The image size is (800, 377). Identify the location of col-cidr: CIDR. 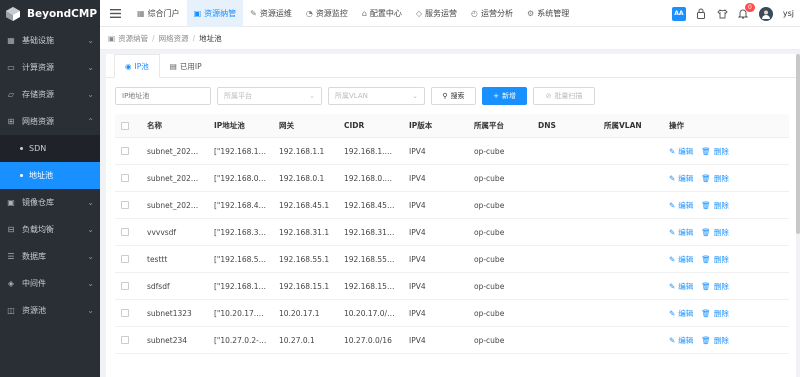
(354, 125).